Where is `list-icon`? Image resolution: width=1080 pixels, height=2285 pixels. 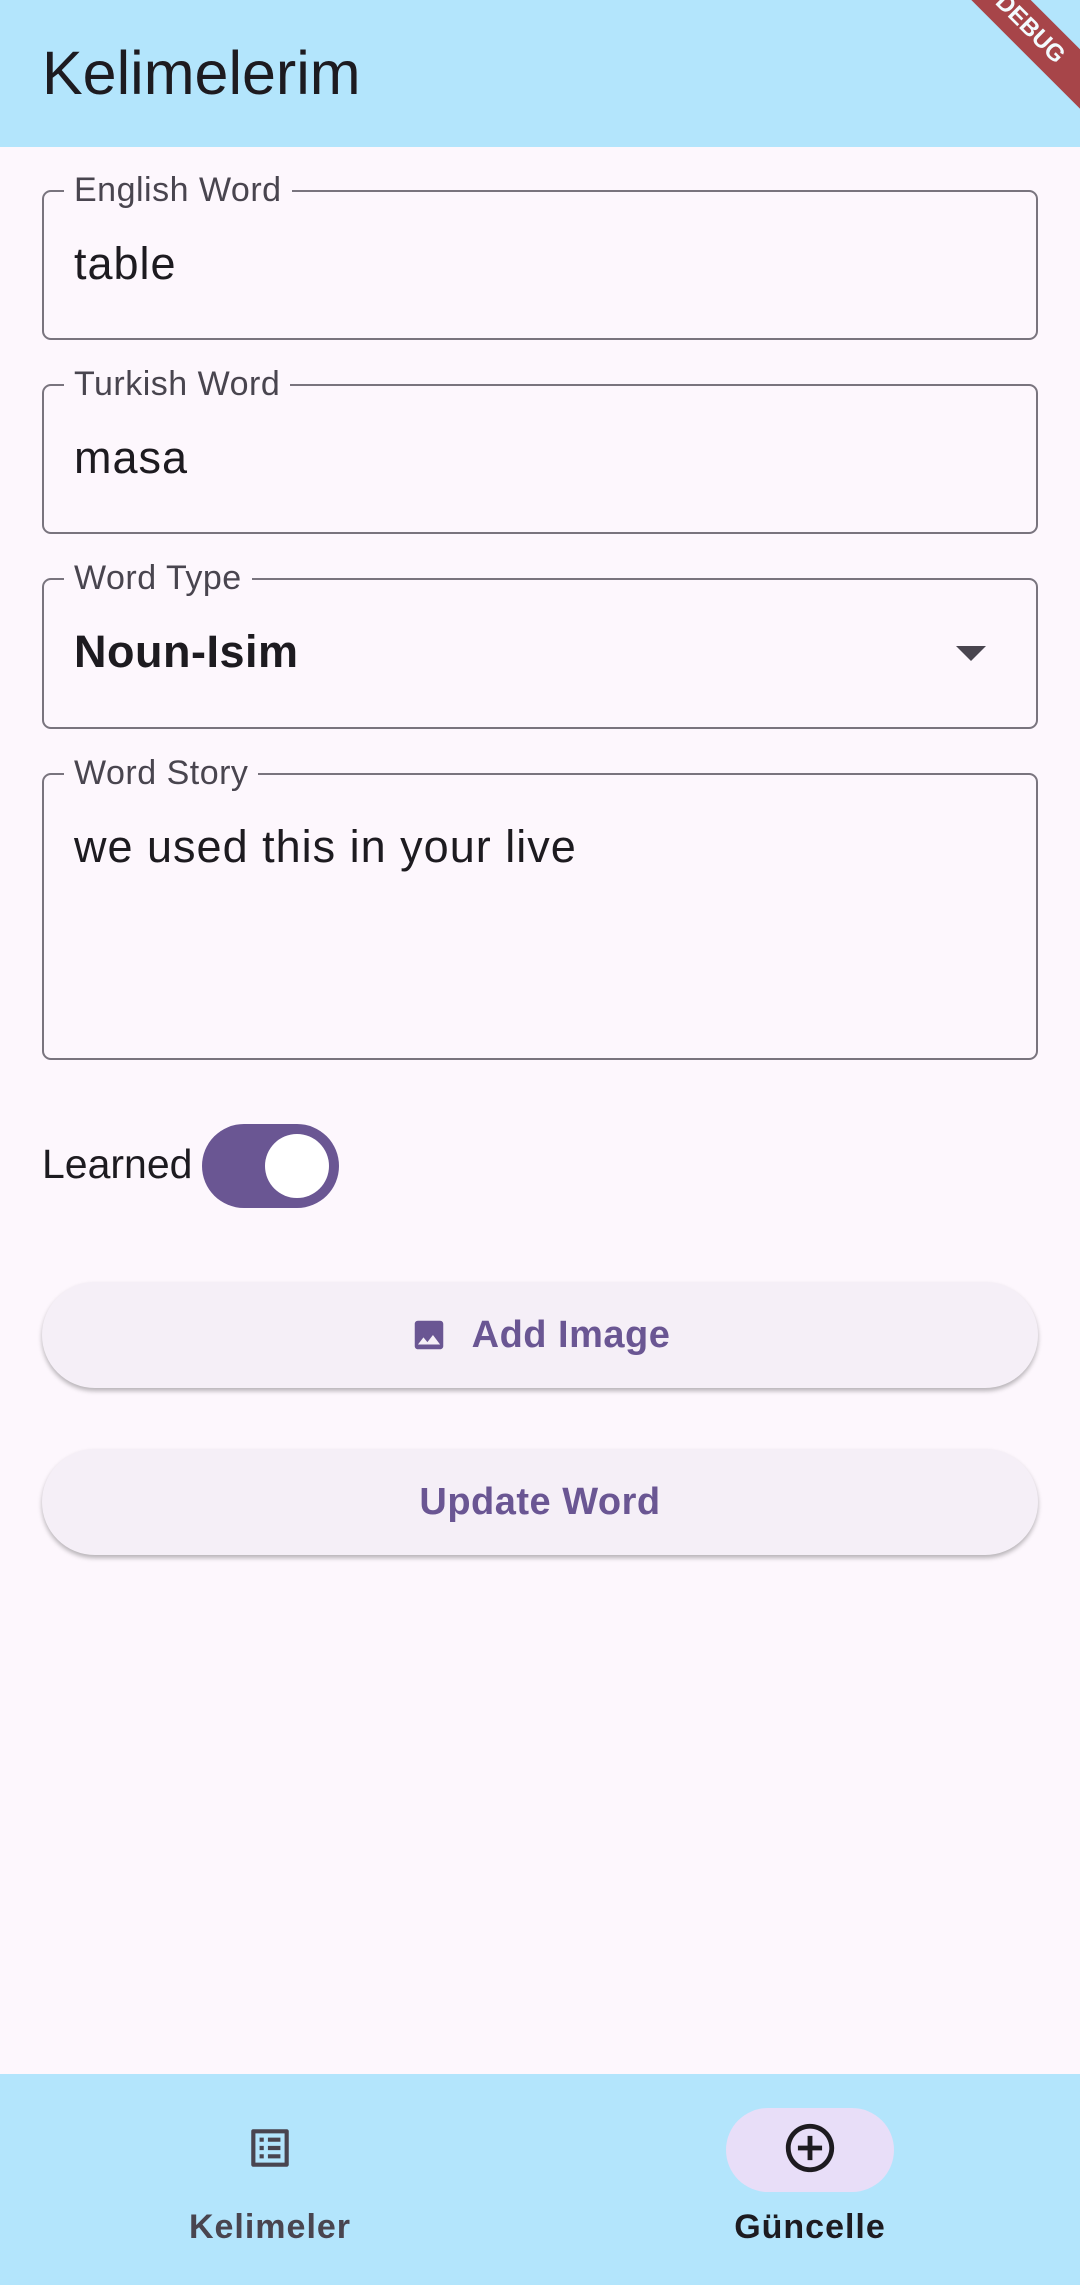 list-icon is located at coordinates (270, 2150).